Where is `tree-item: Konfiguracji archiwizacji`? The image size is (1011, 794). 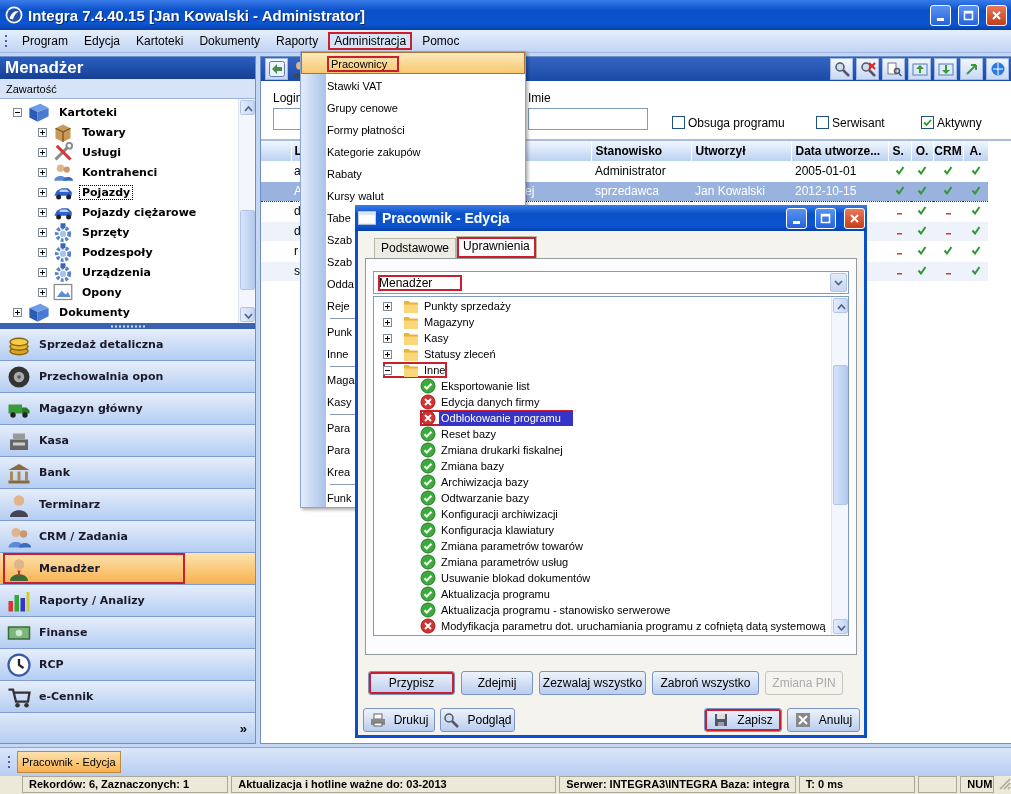
tree-item: Konfiguracji archiwizacji is located at coordinates (602, 514).